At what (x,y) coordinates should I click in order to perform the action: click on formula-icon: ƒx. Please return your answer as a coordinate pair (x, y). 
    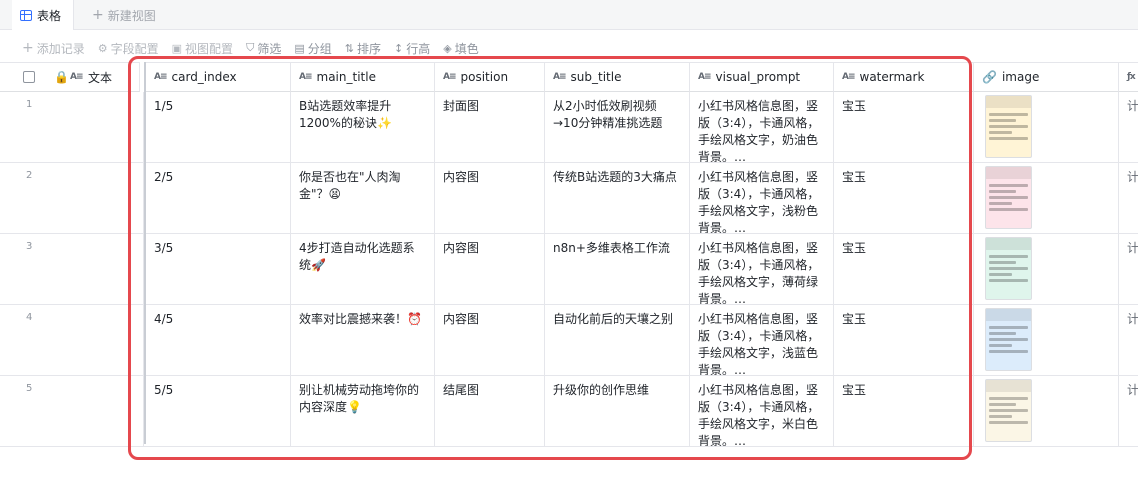
    Looking at the image, I should click on (1131, 77).